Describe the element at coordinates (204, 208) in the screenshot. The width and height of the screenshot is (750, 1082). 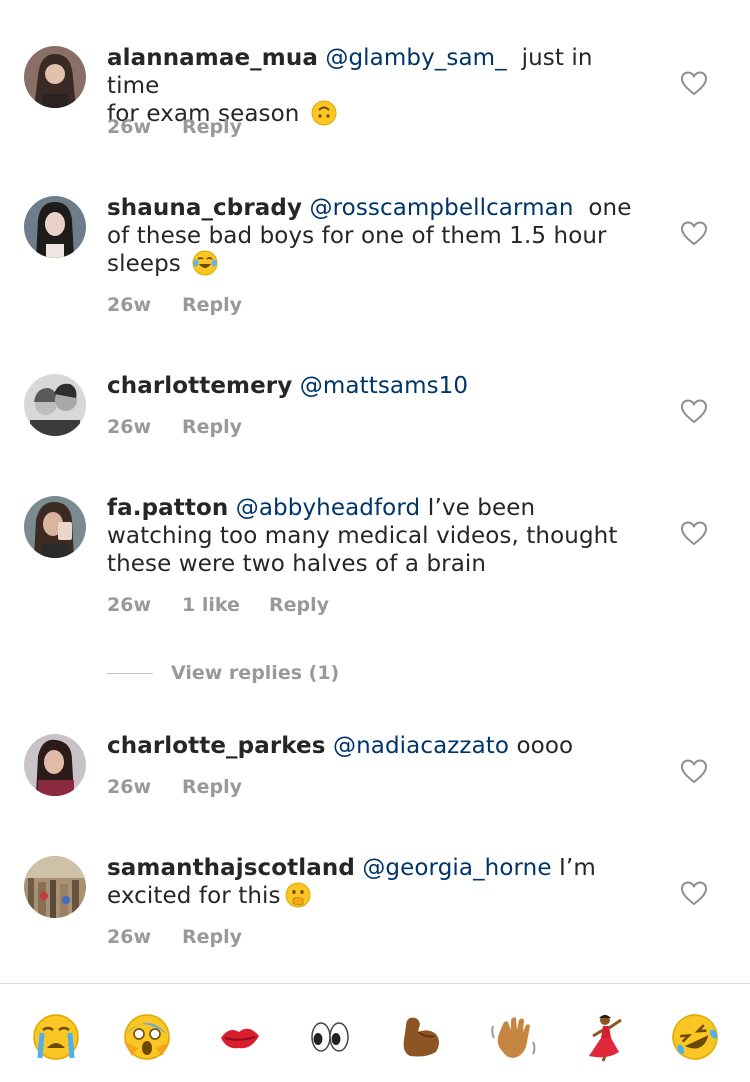
I see `username: shauna_cbrady` at that location.